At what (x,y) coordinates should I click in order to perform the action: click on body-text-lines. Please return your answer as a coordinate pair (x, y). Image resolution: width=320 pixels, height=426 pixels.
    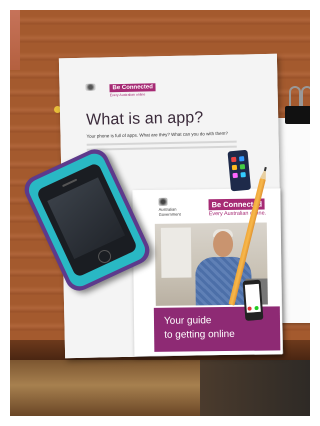
    Looking at the image, I should click on (161, 147).